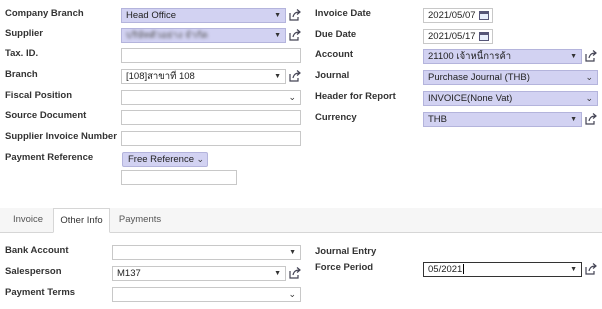 This screenshot has width=602, height=309. Describe the element at coordinates (129, 273) in the screenshot. I see `salesperson-value: M137` at that location.